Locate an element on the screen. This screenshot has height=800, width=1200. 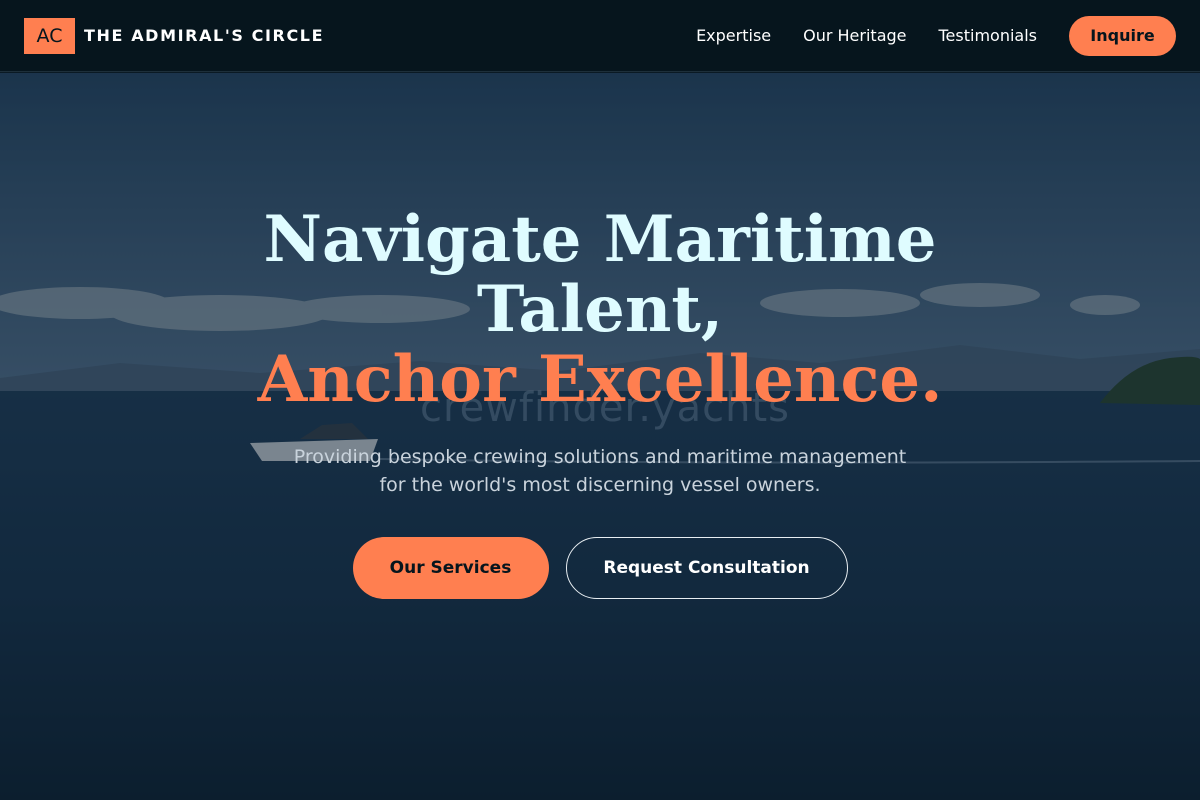
headline-line-1: Navigate Maritime is located at coordinates (600, 239).